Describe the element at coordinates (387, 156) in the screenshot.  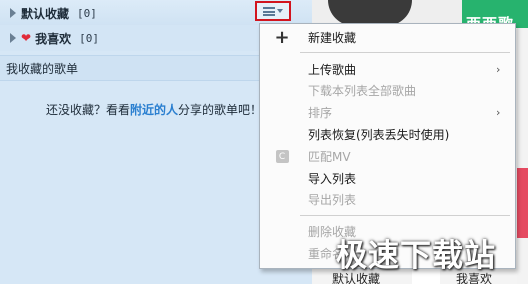
I see `menu-item-match-mv: C 匹配MV` at that location.